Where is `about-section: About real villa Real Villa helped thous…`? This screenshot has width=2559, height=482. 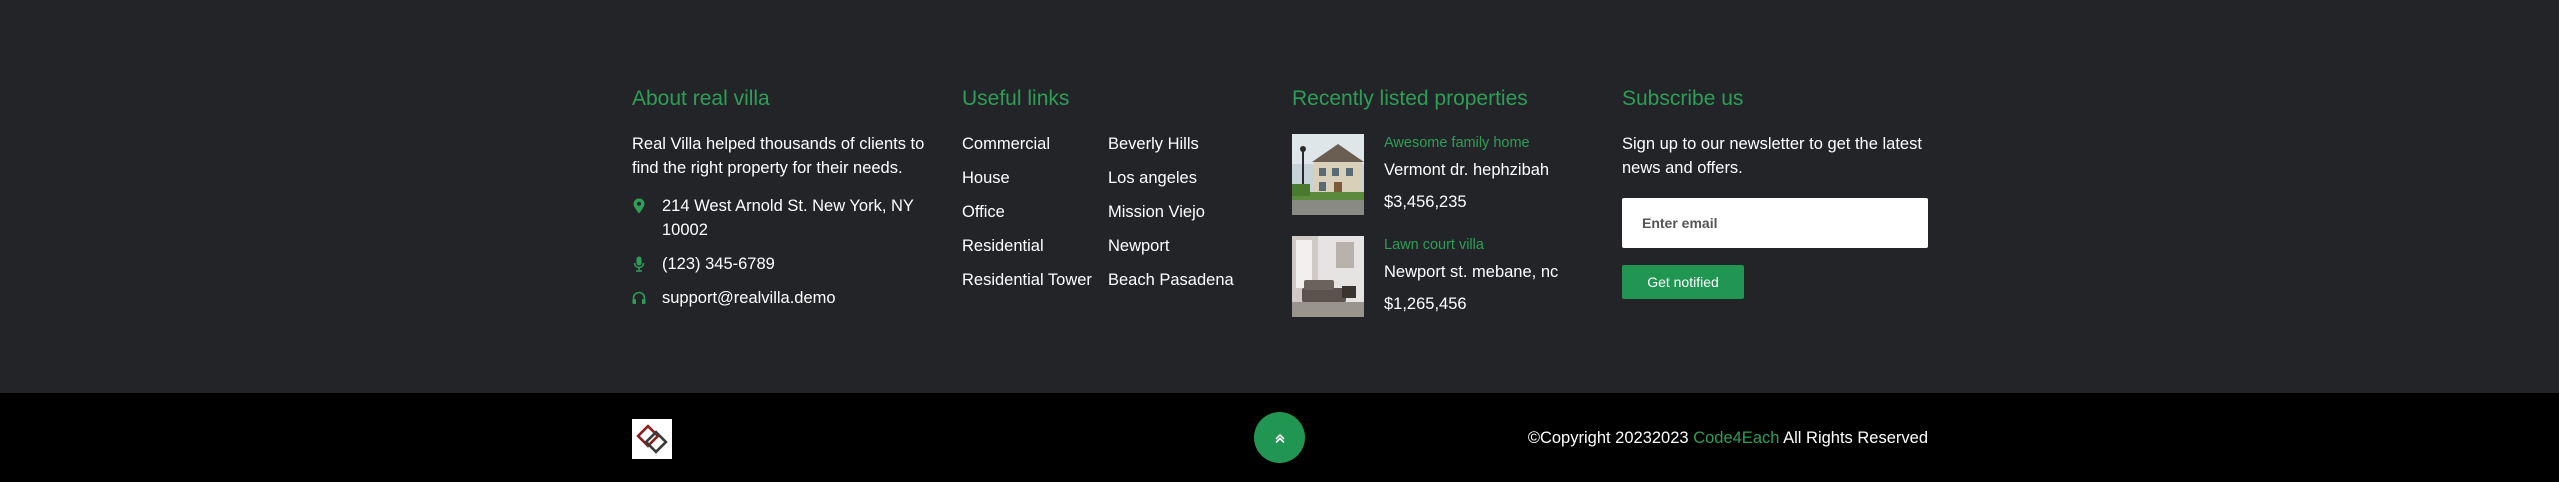 about-section: About real villa Real Villa helped thous… is located at coordinates (782, 203).